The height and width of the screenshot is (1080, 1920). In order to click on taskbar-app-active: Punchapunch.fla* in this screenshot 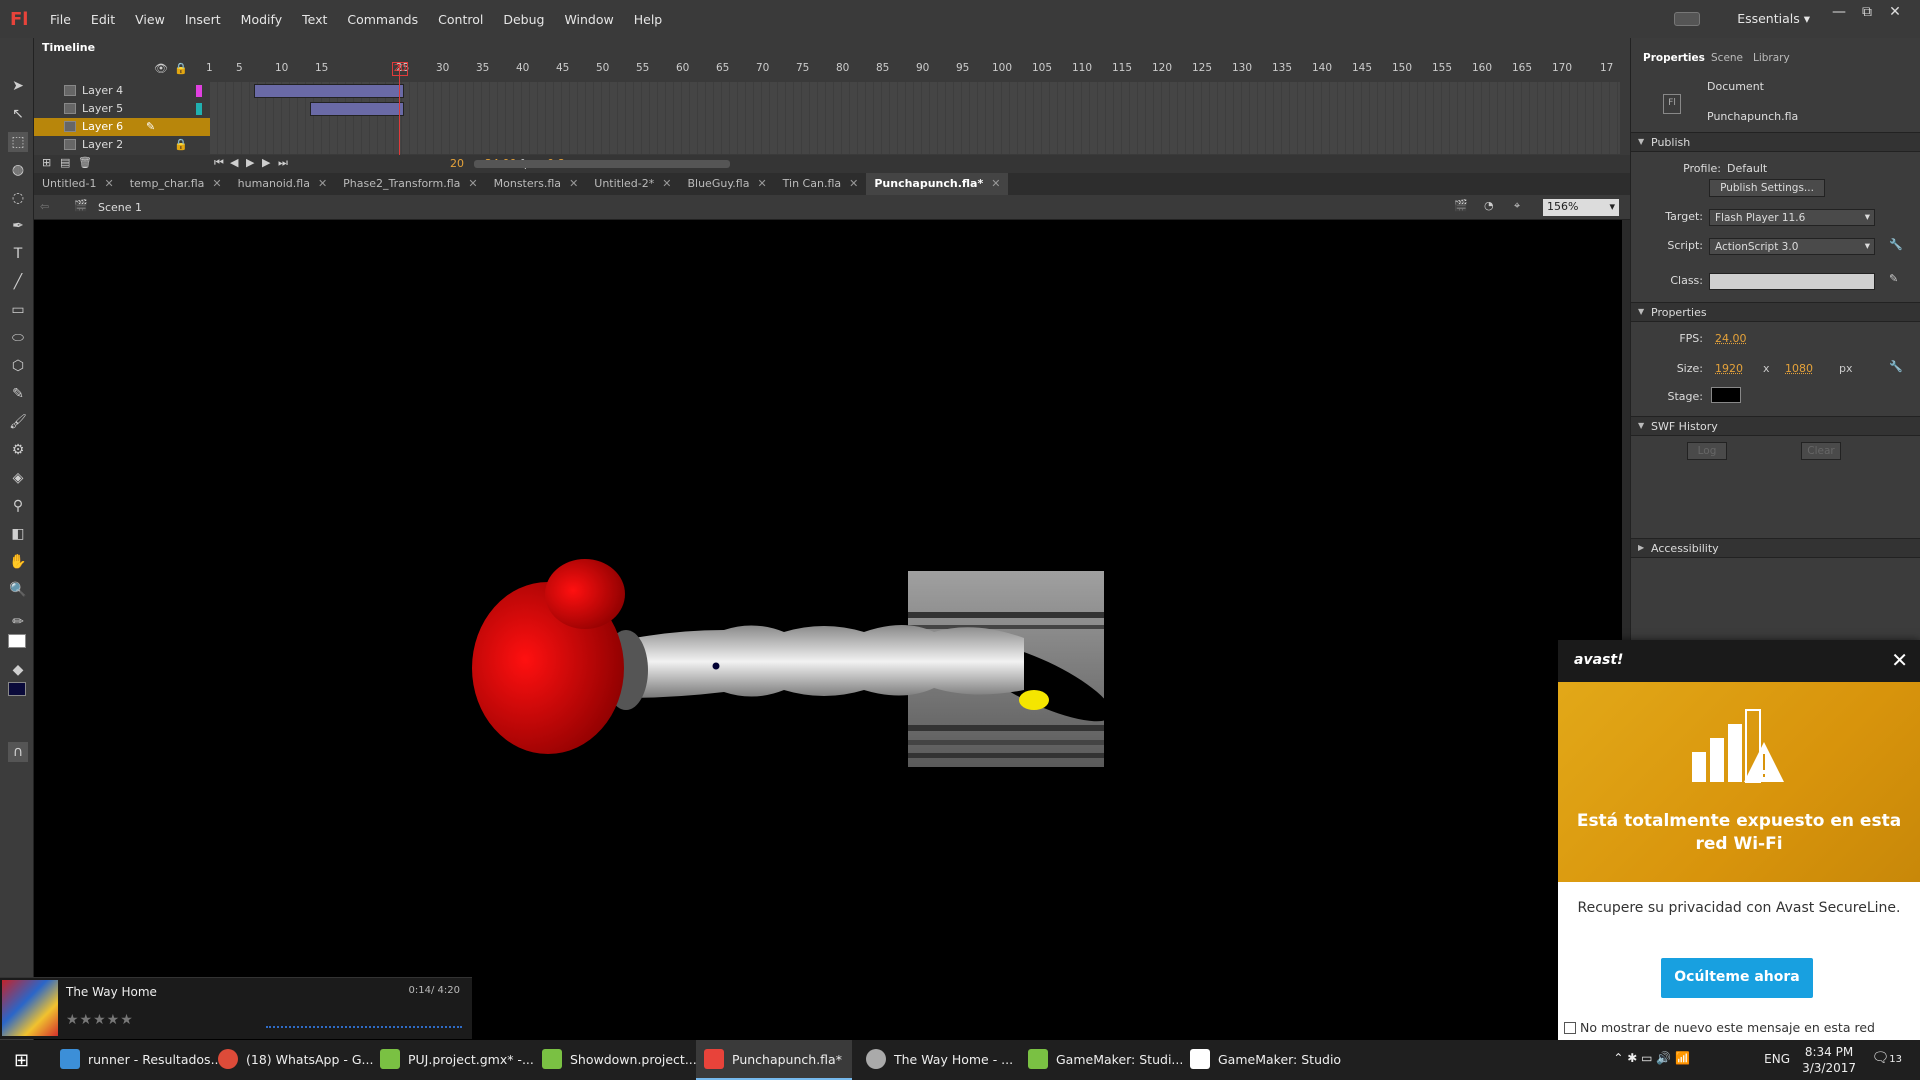, I will do `click(774, 1060)`.